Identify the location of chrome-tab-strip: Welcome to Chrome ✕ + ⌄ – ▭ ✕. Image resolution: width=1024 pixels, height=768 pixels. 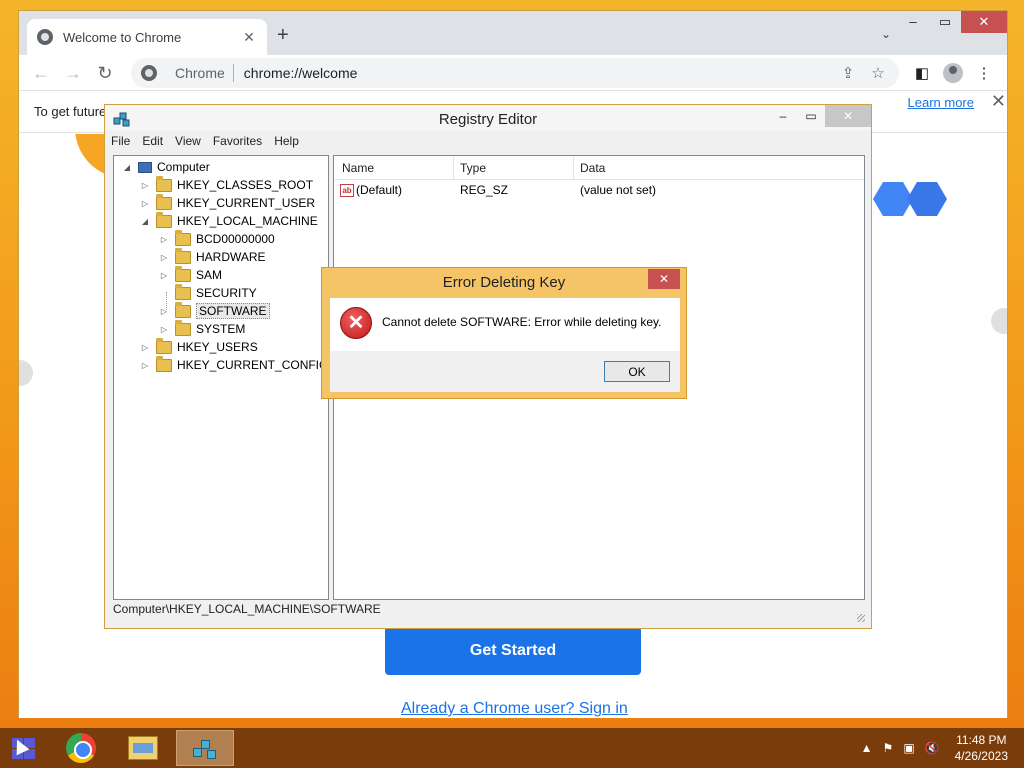
(513, 33).